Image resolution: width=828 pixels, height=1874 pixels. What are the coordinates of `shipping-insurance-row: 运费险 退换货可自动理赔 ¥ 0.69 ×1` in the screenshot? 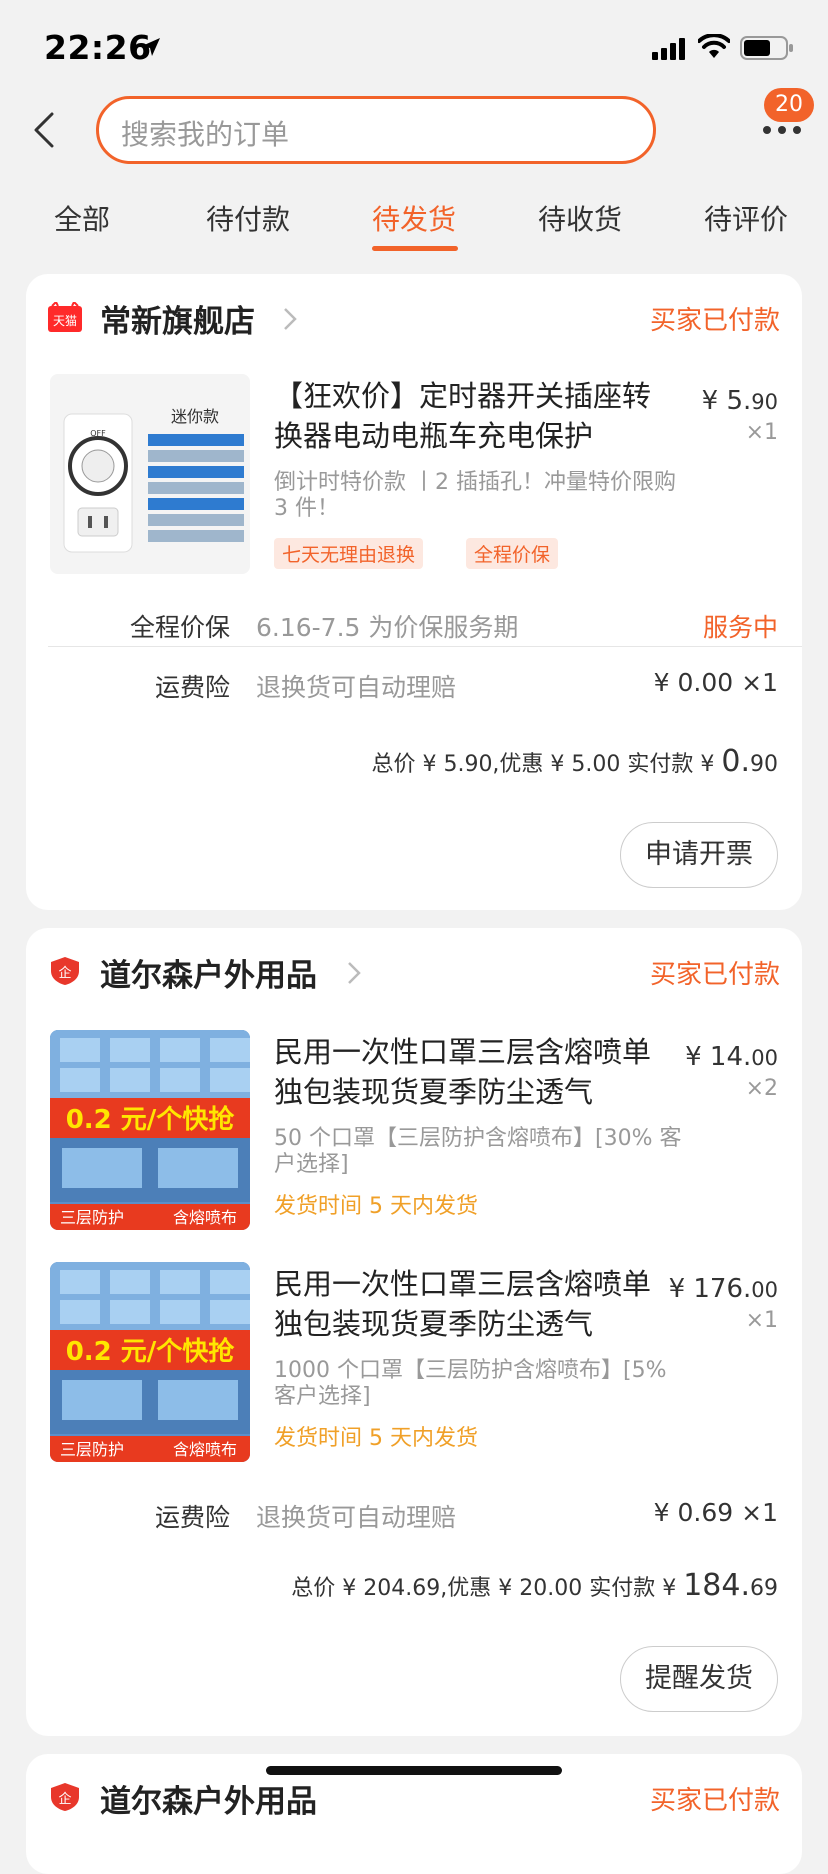 It's located at (414, 1515).